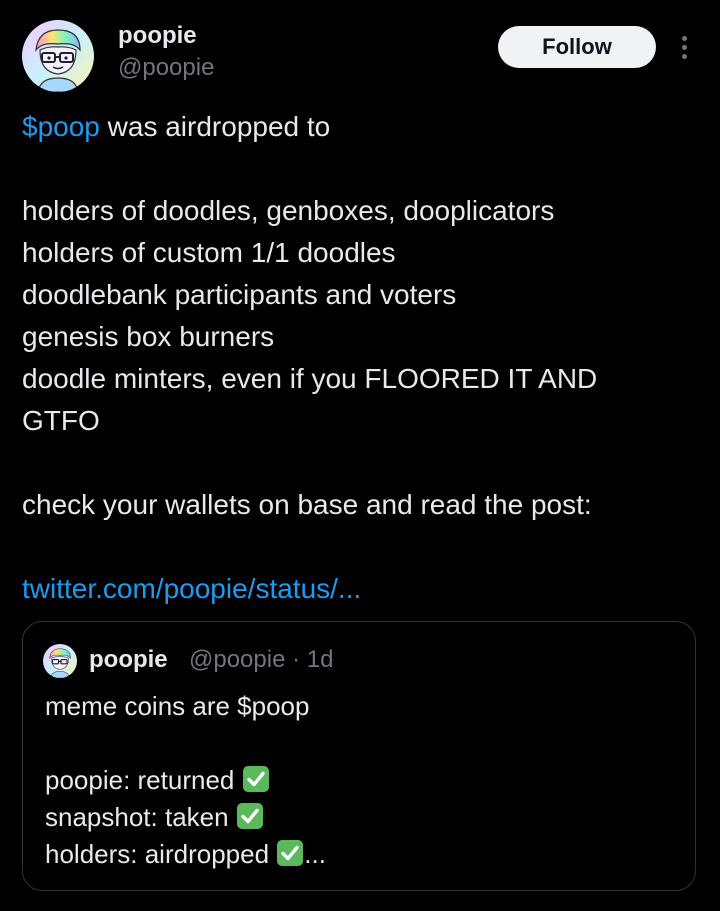 This screenshot has height=911, width=720. What do you see at coordinates (261, 659) in the screenshot?
I see `quoted-author-meta: @poopie · 1d` at bounding box center [261, 659].